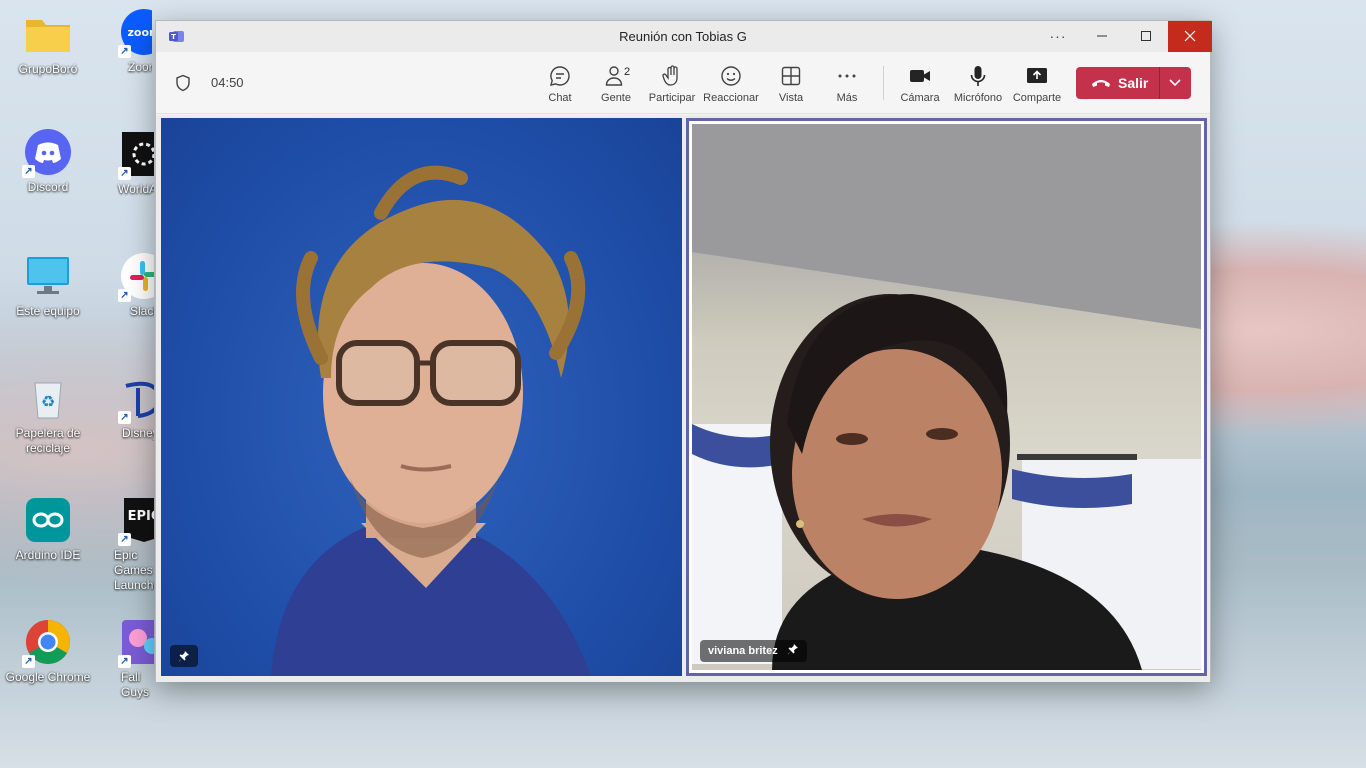 Image resolution: width=1366 pixels, height=768 pixels. I want to click on maximize-button, so click(1146, 36).